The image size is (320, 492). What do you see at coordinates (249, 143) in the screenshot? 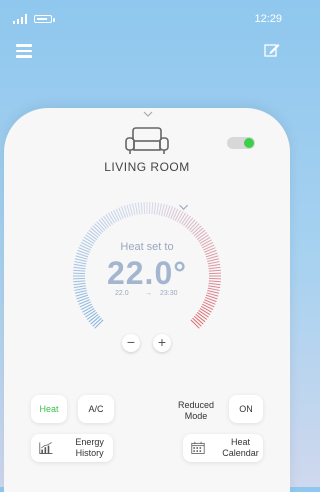
I see `toggle-knob` at bounding box center [249, 143].